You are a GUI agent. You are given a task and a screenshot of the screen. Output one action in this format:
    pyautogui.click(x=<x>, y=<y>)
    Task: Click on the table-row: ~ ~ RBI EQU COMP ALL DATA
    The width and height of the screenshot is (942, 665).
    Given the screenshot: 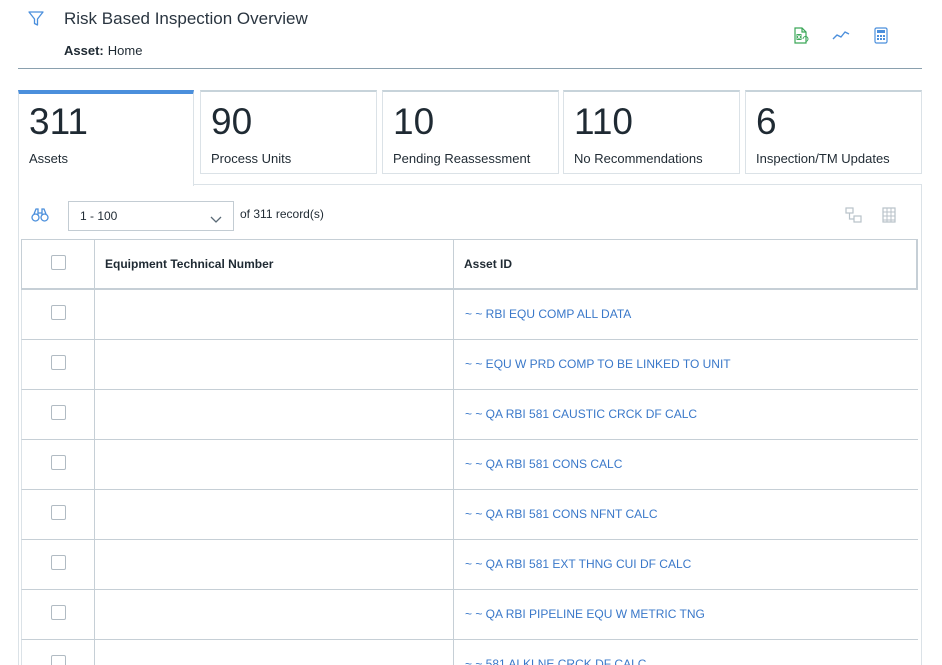 What is the action you would take?
    pyautogui.click(x=469, y=315)
    